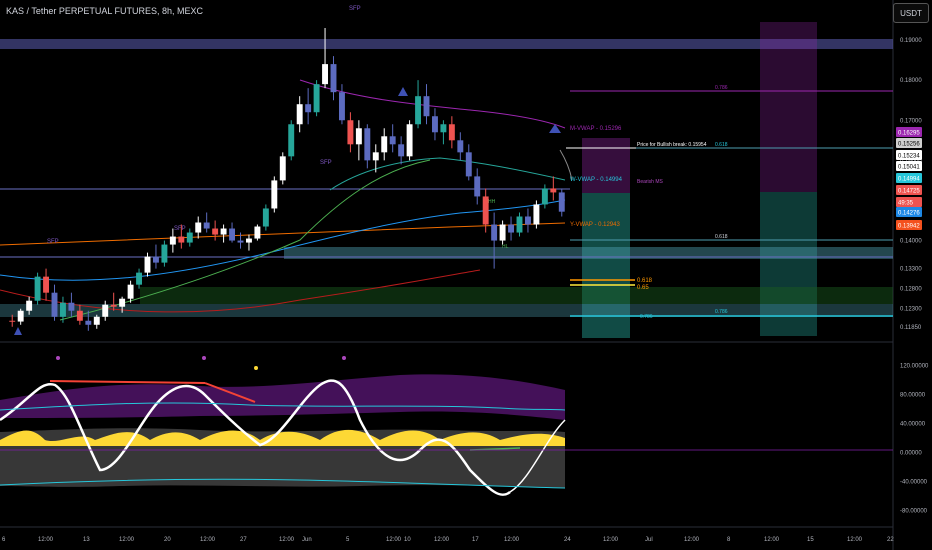 The image size is (932, 550). What do you see at coordinates (788, 107) in the screenshot?
I see `projection-purple-box` at bounding box center [788, 107].